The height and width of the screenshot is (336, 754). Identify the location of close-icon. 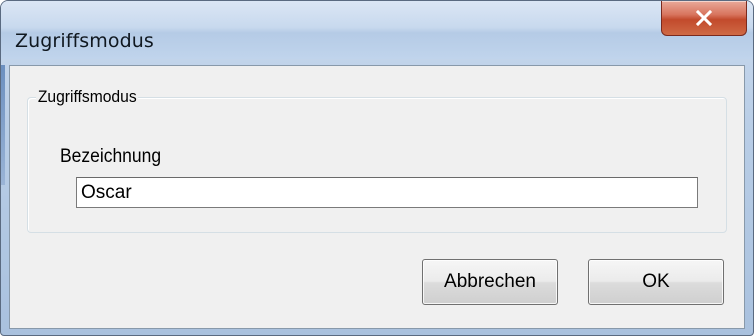
(704, 18).